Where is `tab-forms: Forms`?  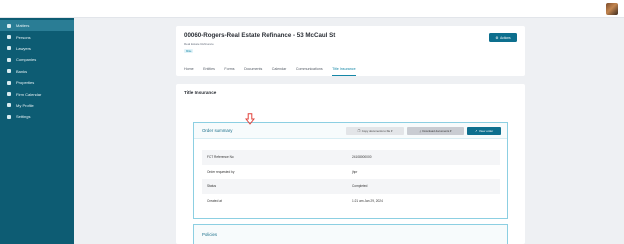 tab-forms: Forms is located at coordinates (229, 71).